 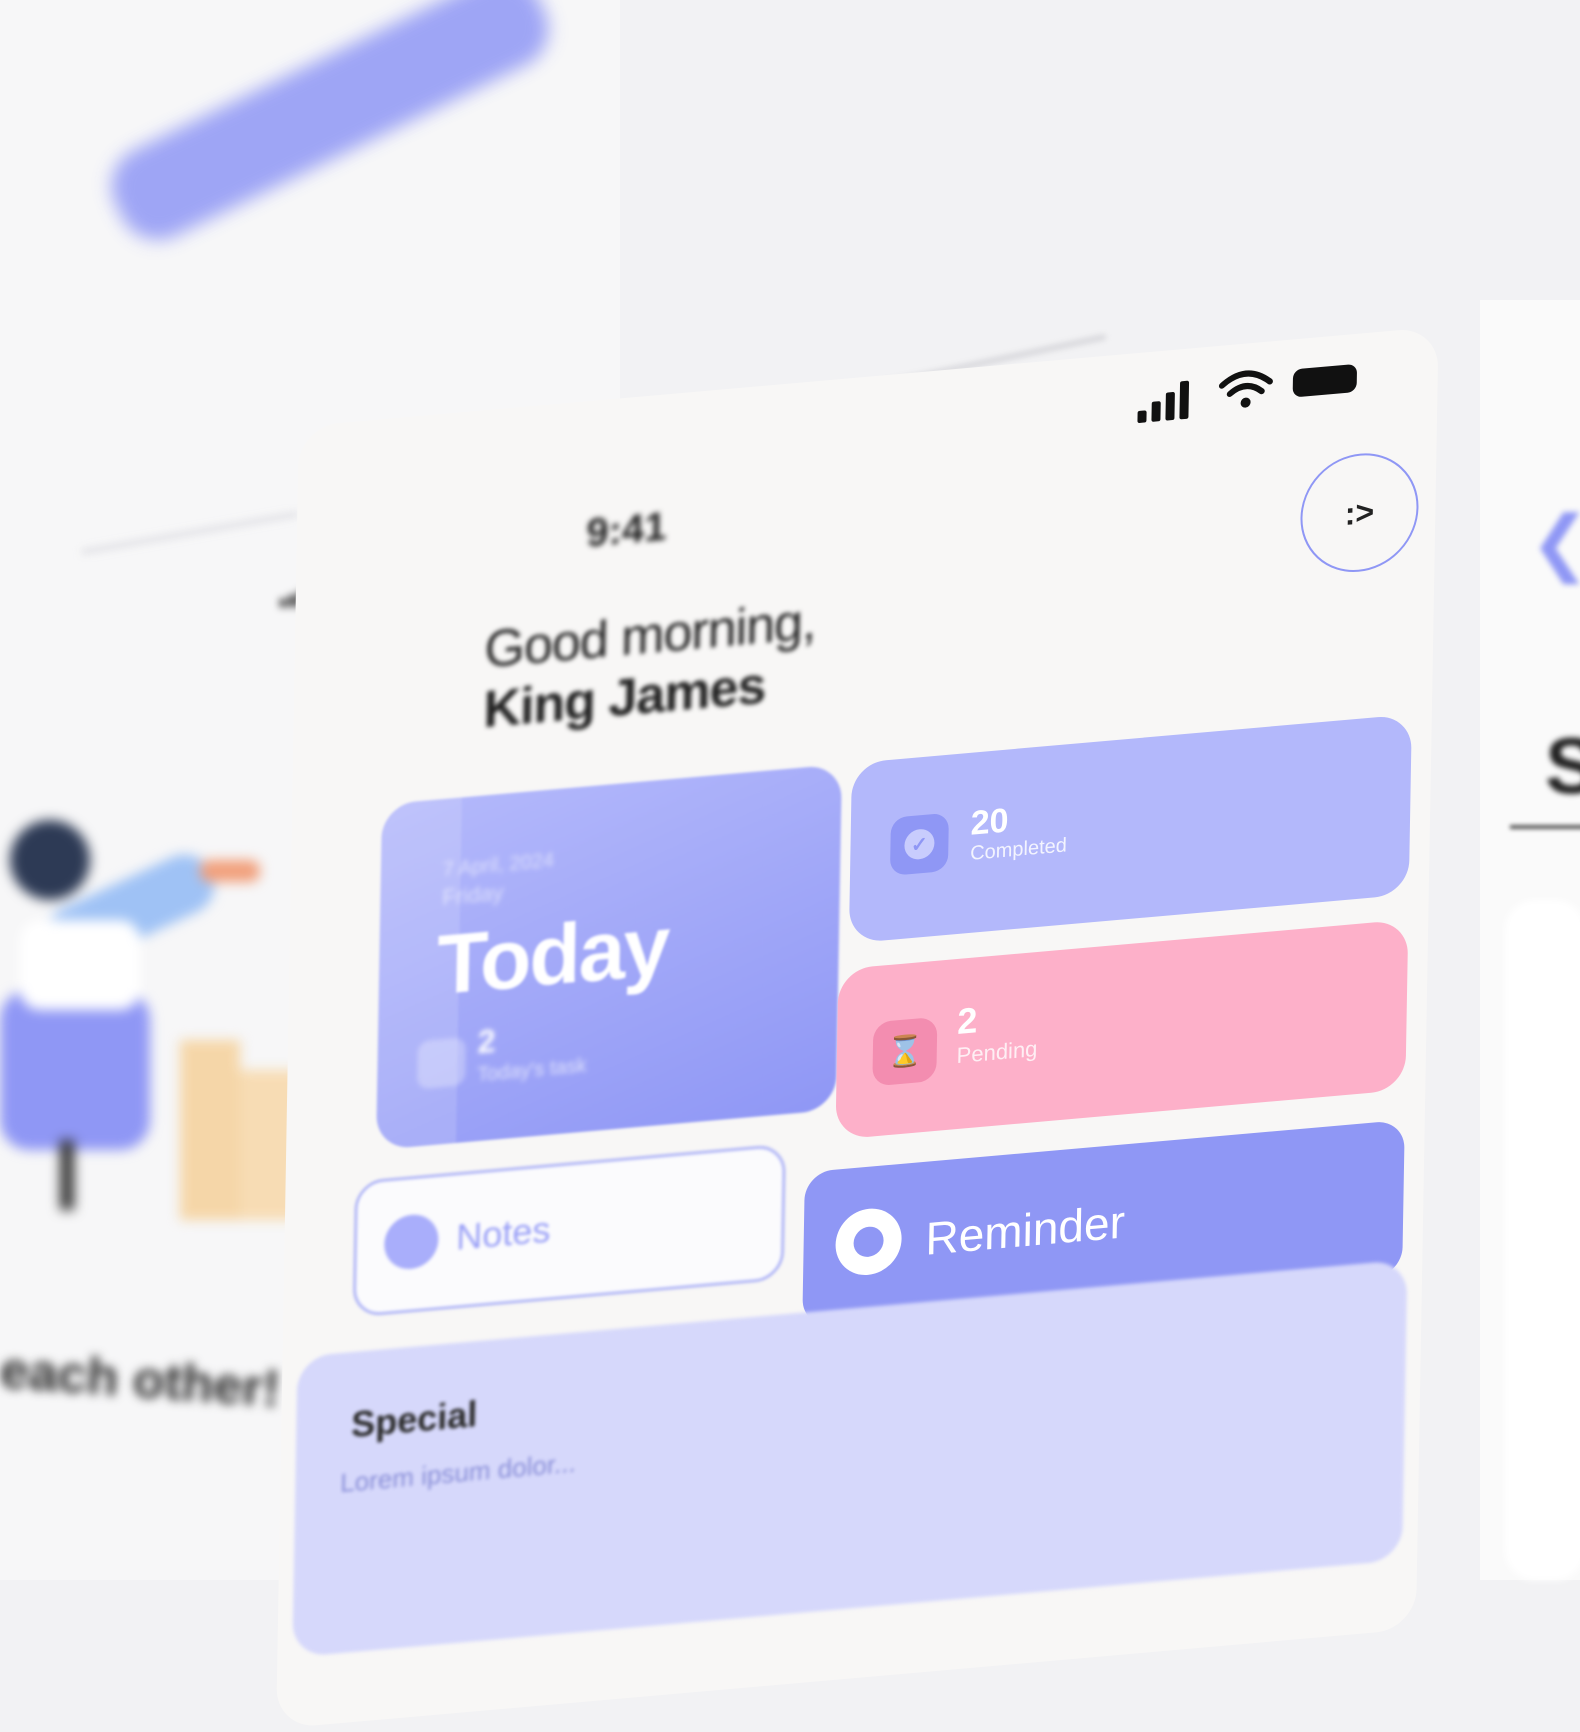 What do you see at coordinates (411, 1242) in the screenshot?
I see `notes-icon` at bounding box center [411, 1242].